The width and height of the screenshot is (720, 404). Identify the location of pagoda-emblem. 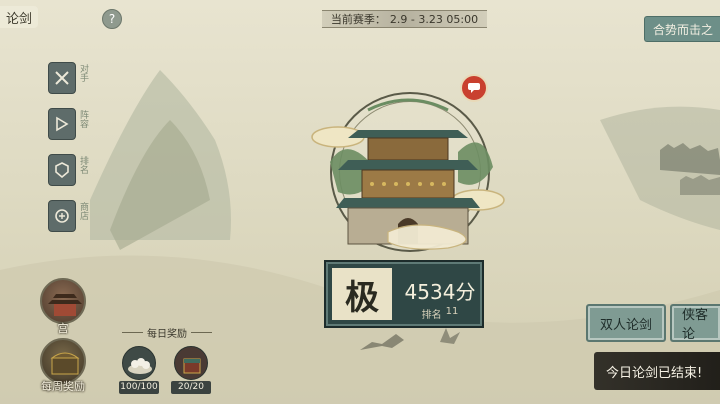
(408, 177).